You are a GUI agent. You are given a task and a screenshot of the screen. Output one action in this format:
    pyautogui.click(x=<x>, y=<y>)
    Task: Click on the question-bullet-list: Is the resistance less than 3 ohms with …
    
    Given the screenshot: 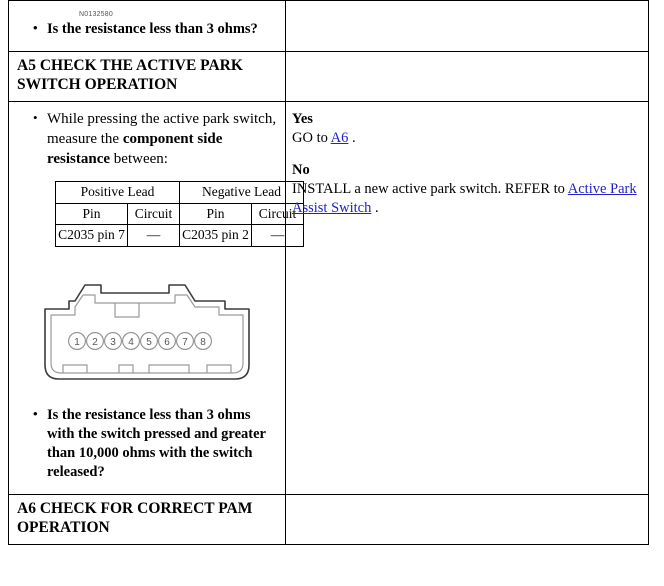 What is the action you would take?
    pyautogui.click(x=147, y=444)
    